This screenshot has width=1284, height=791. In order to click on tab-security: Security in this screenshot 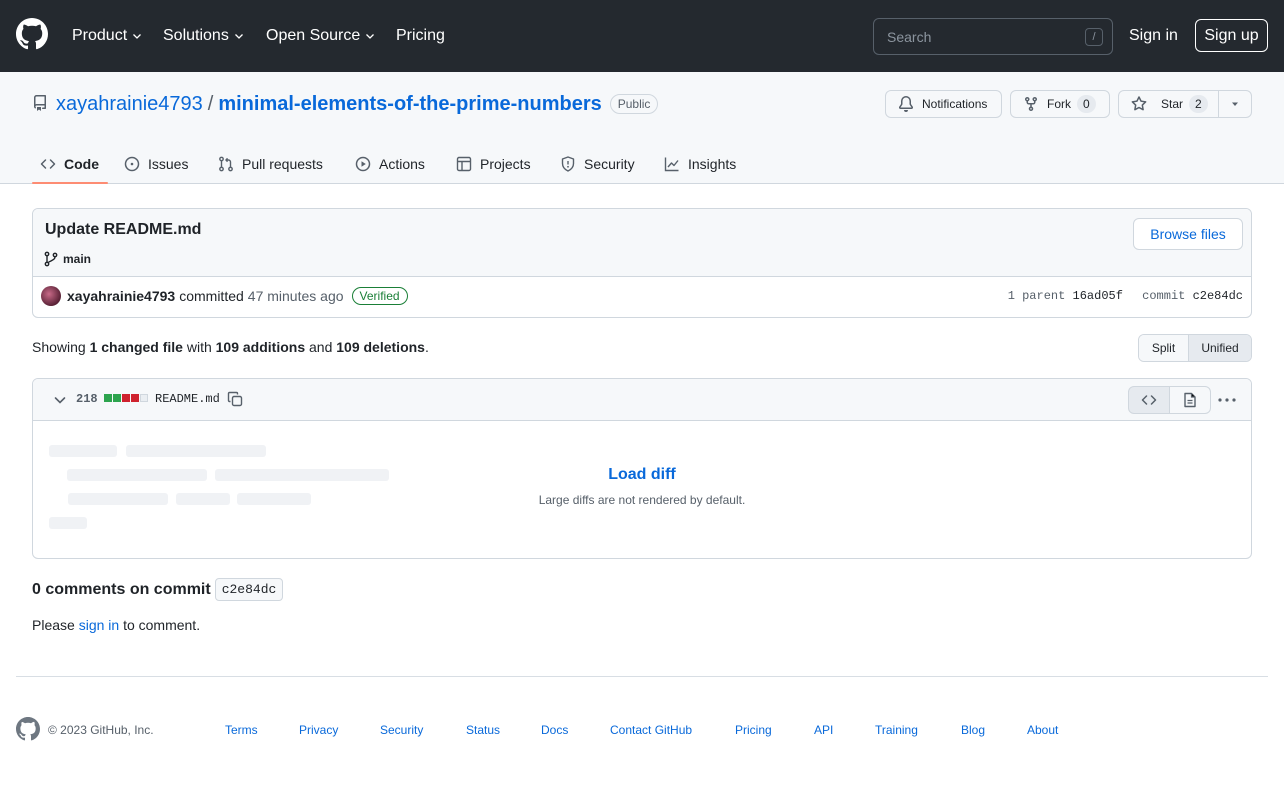, I will do `click(597, 164)`.